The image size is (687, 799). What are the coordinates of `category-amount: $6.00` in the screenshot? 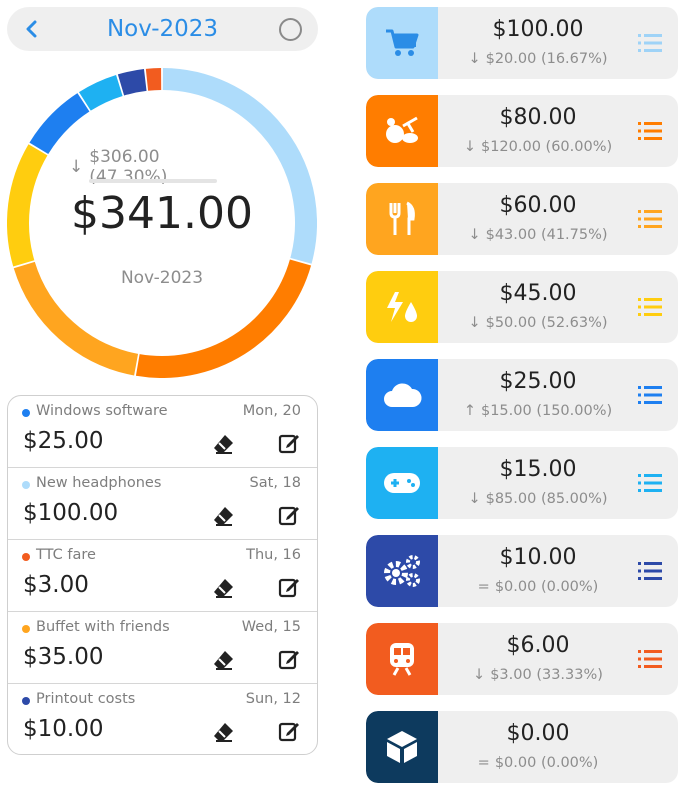 It's located at (538, 645).